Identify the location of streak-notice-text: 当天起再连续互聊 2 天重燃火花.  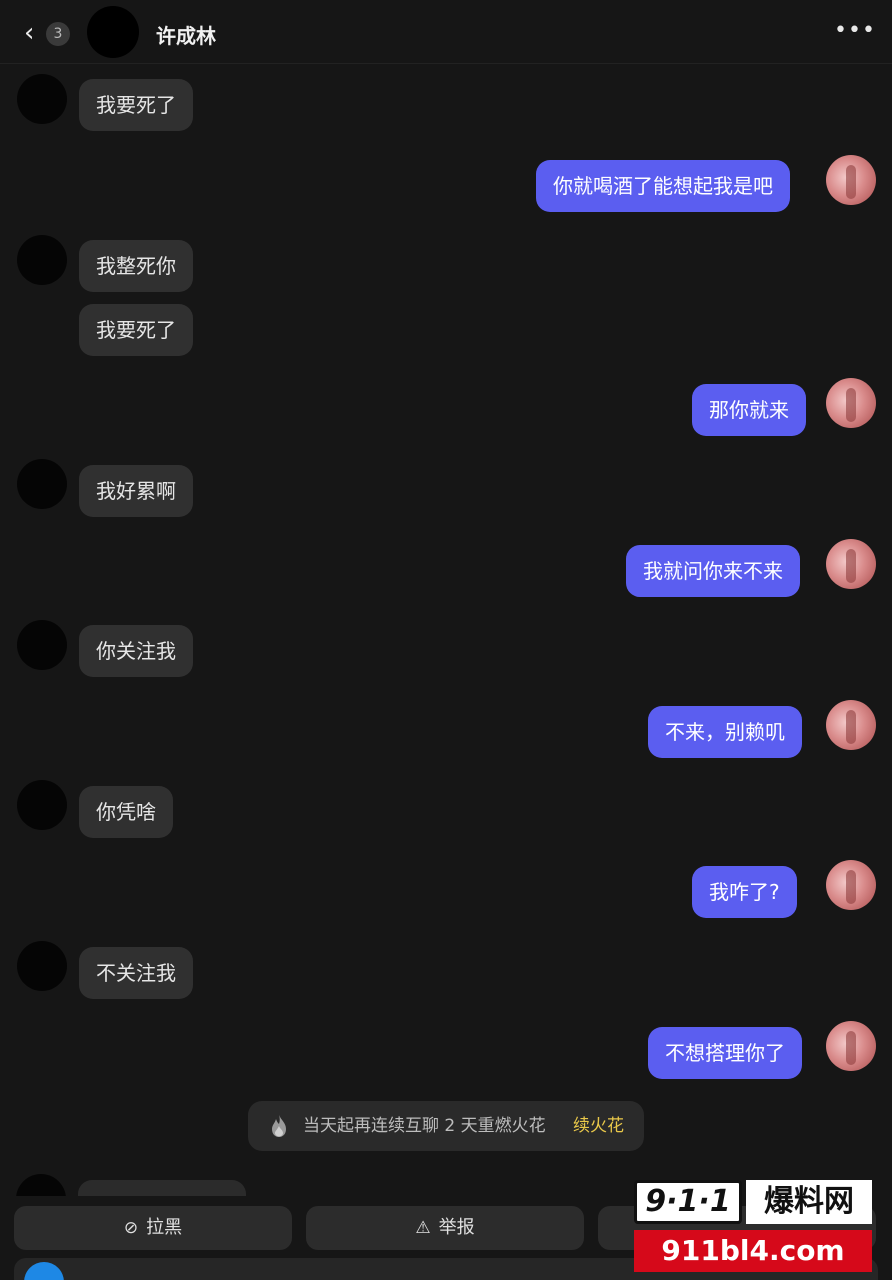
(424, 1126).